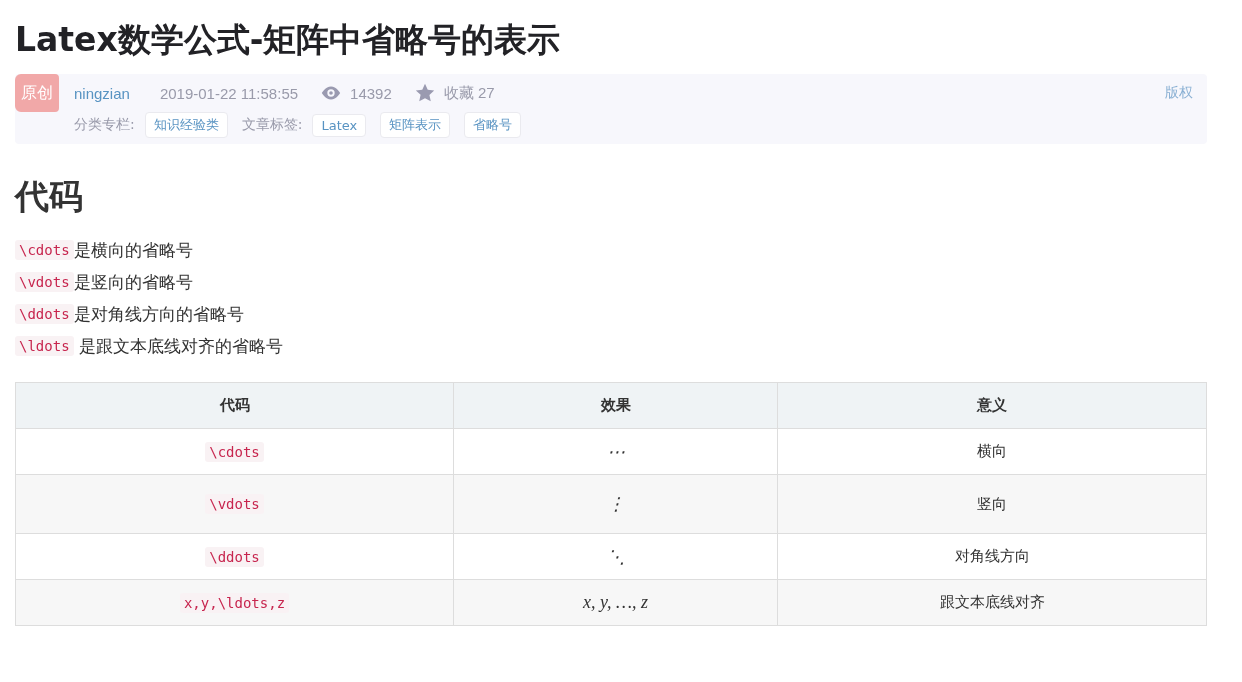 The height and width of the screenshot is (682, 1242). What do you see at coordinates (615, 451) in the screenshot?
I see `table-cell: ⋯` at bounding box center [615, 451].